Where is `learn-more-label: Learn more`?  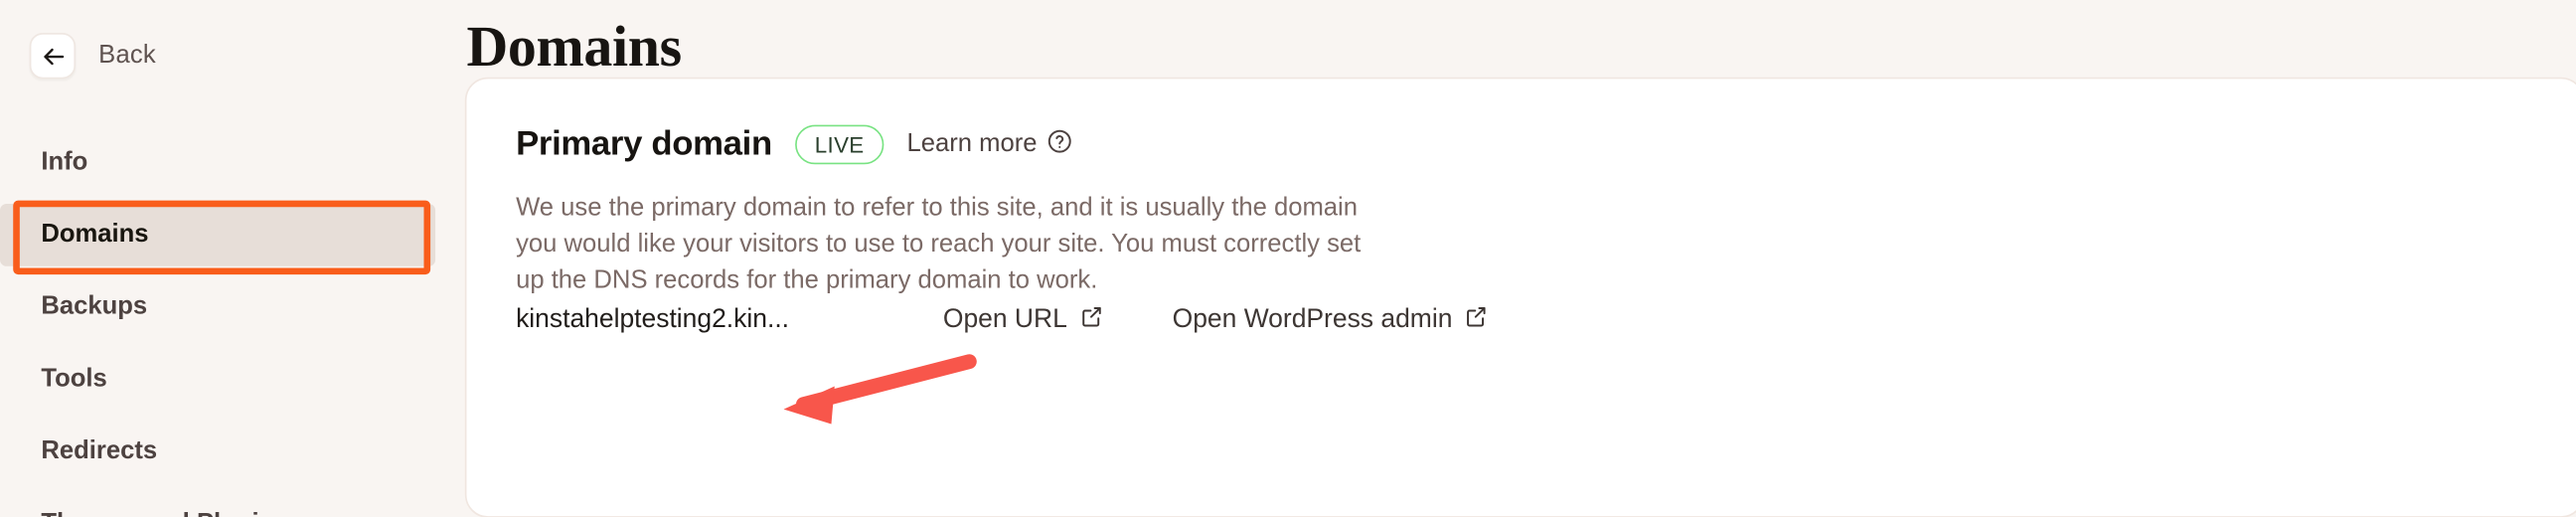
learn-more-label: Learn more is located at coordinates (972, 143).